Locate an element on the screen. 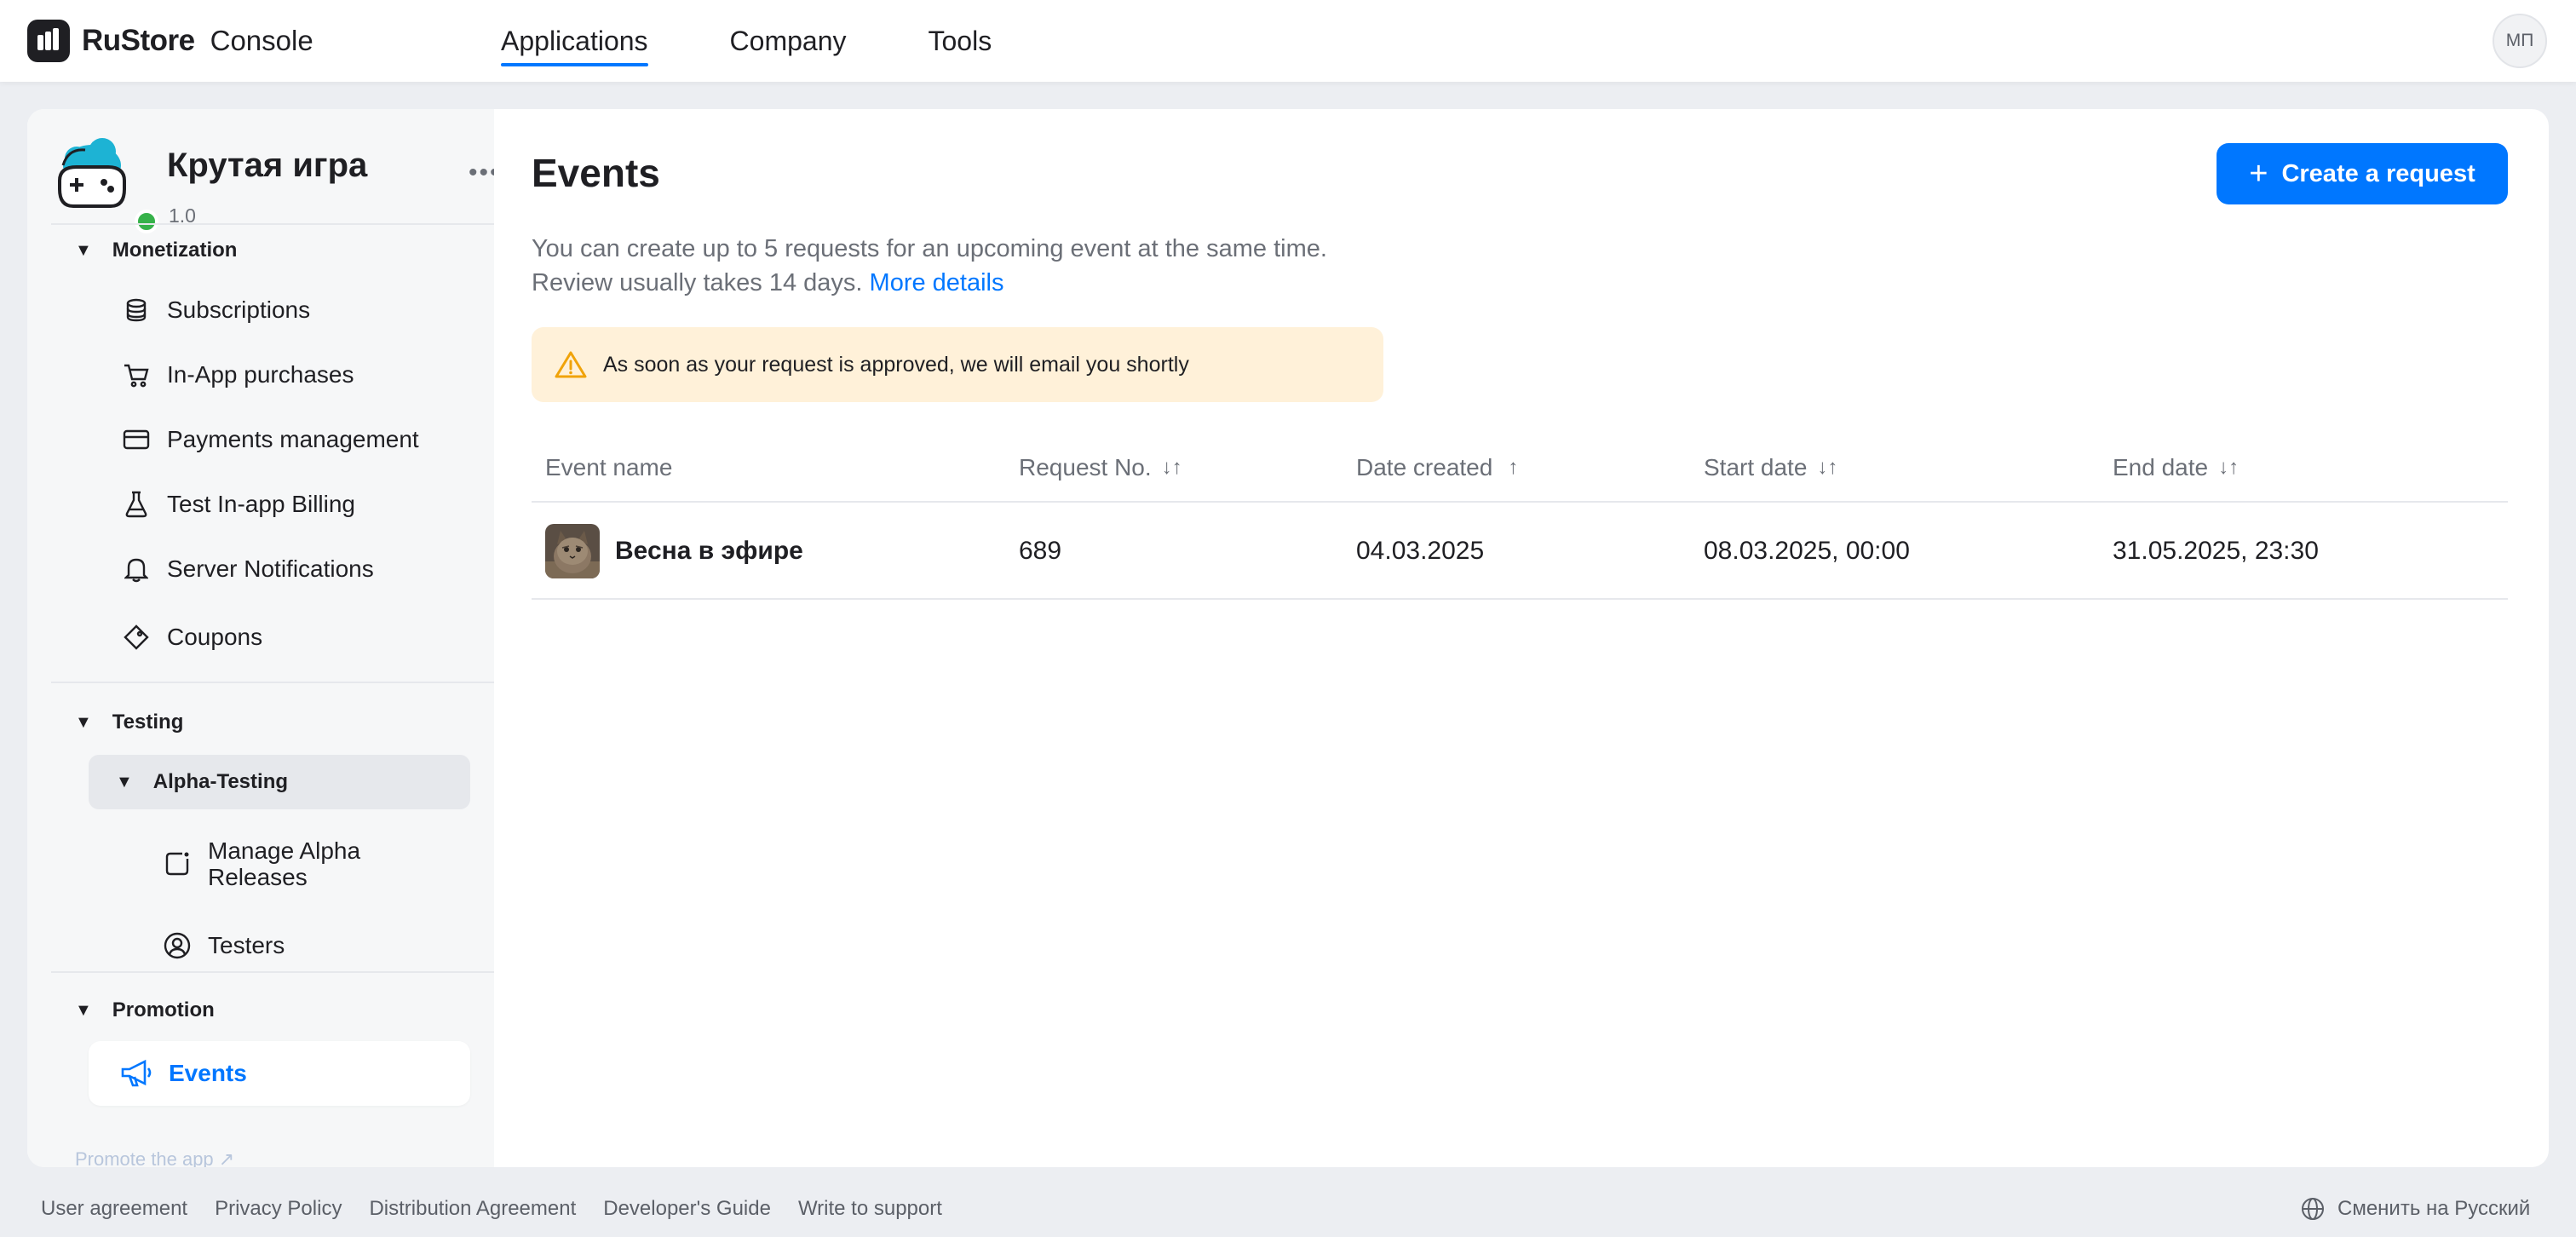 This screenshot has width=2576, height=1237. sidebar-item-label: Test In-app Billing is located at coordinates (261, 504).